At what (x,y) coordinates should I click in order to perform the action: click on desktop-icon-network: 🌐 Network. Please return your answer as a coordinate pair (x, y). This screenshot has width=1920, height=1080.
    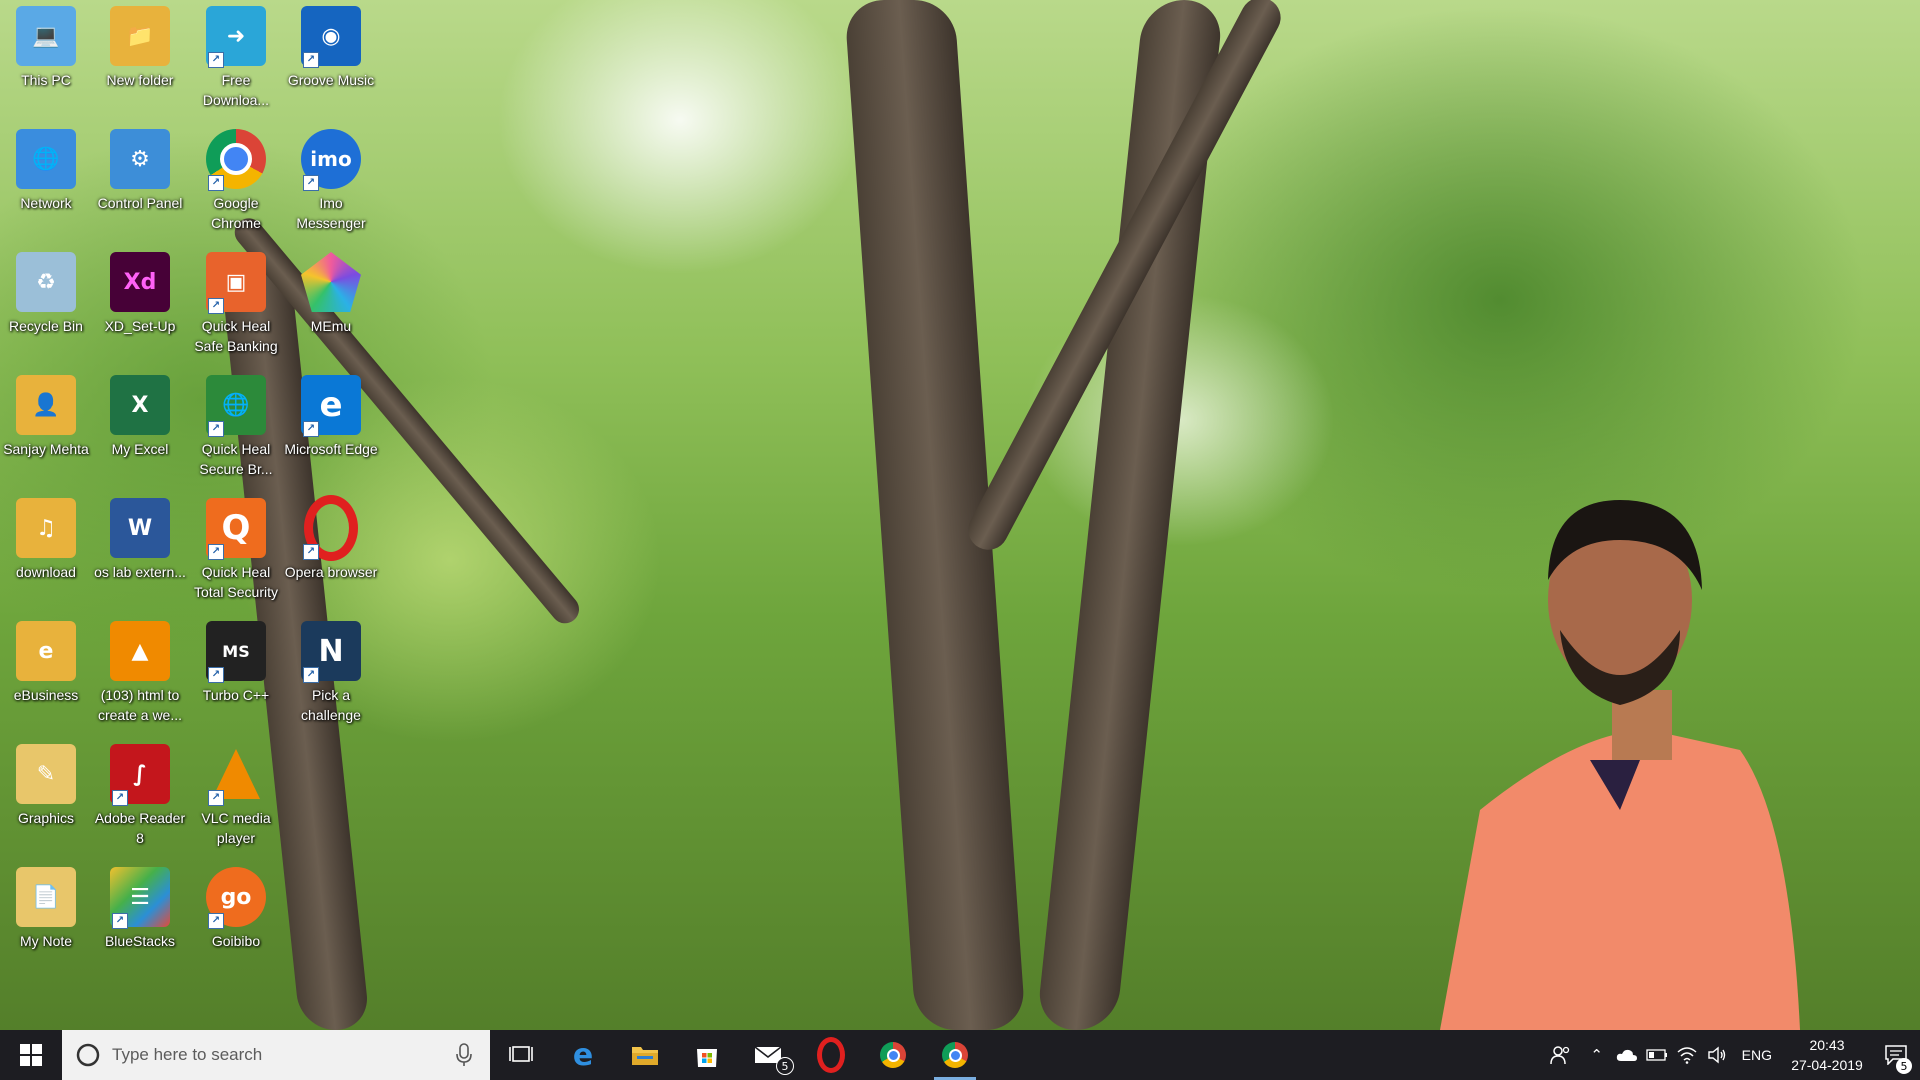
    Looking at the image, I should click on (46, 183).